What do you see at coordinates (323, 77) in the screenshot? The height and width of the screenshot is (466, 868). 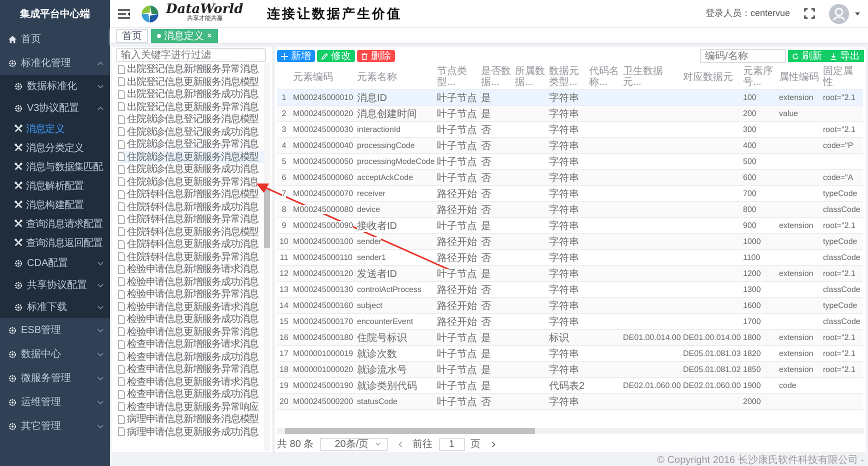 I see `column-header: 元素编码` at bounding box center [323, 77].